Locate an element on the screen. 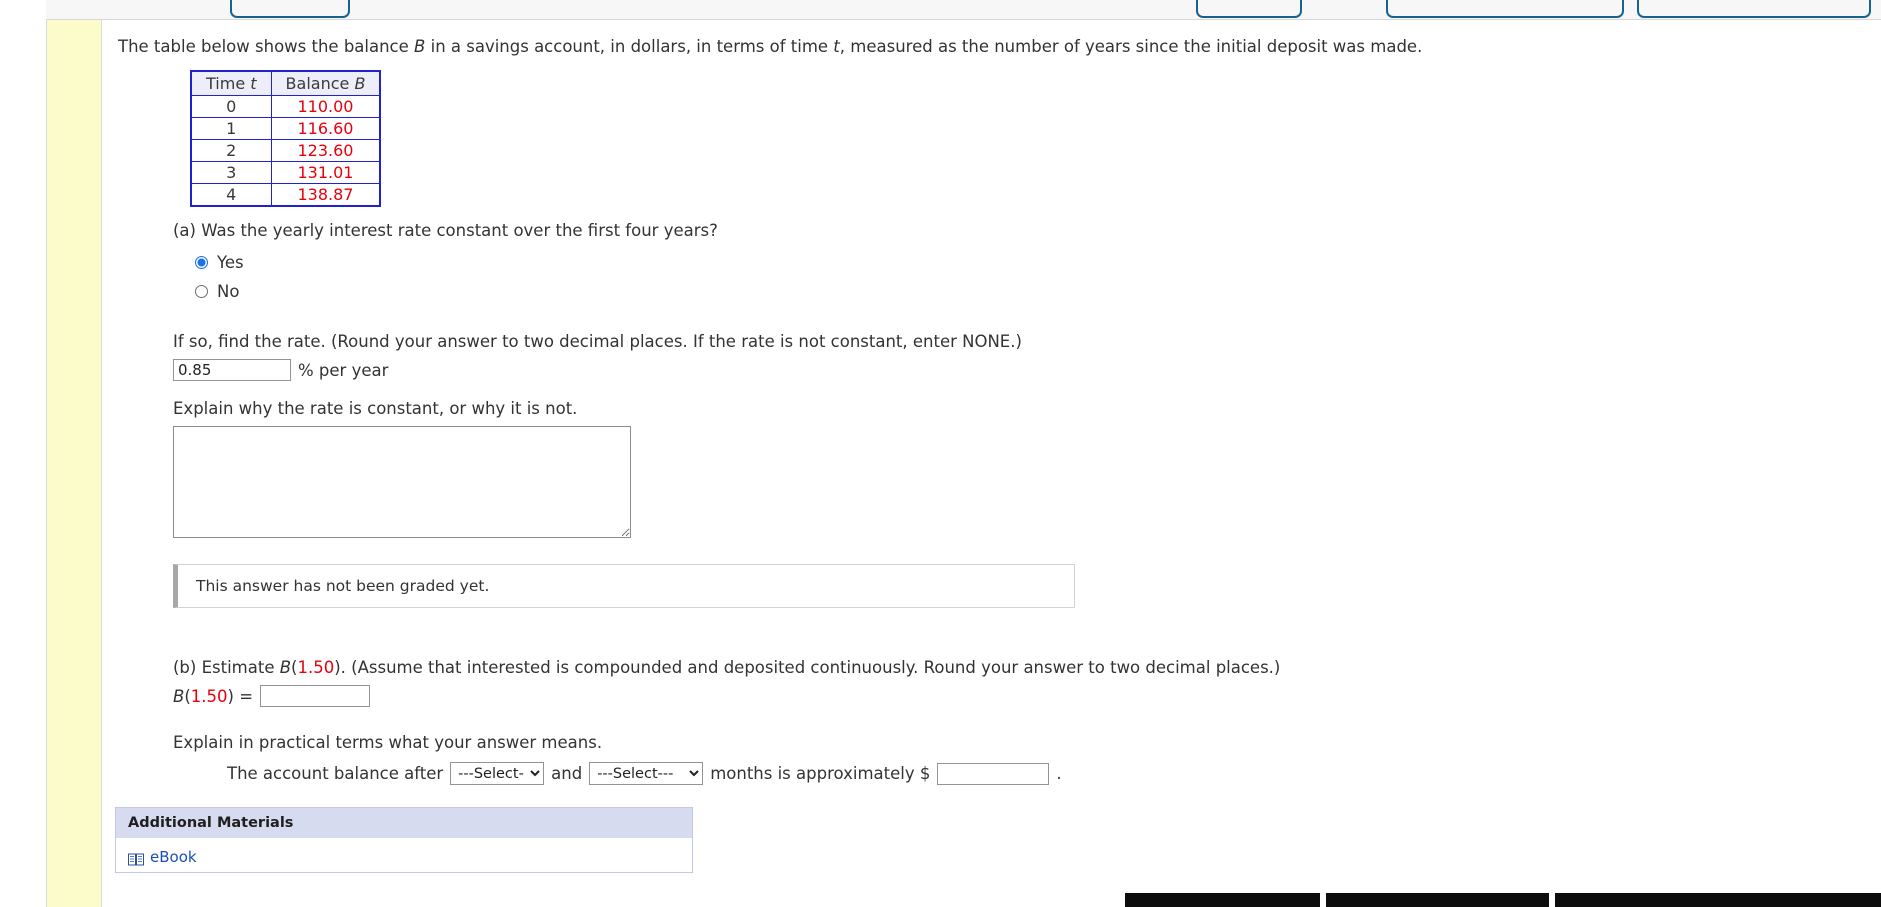 This screenshot has width=1881, height=907. cell-time: 1 is located at coordinates (231, 129).